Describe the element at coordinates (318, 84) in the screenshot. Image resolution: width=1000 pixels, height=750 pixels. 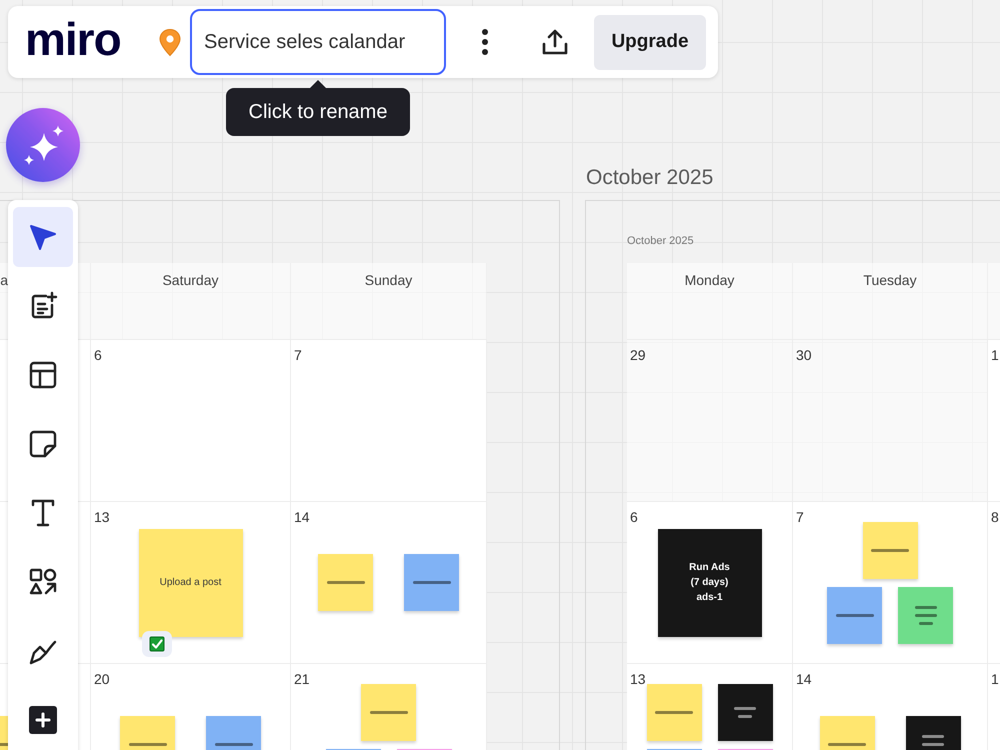
I see `tooltip-pointer-icon` at that location.